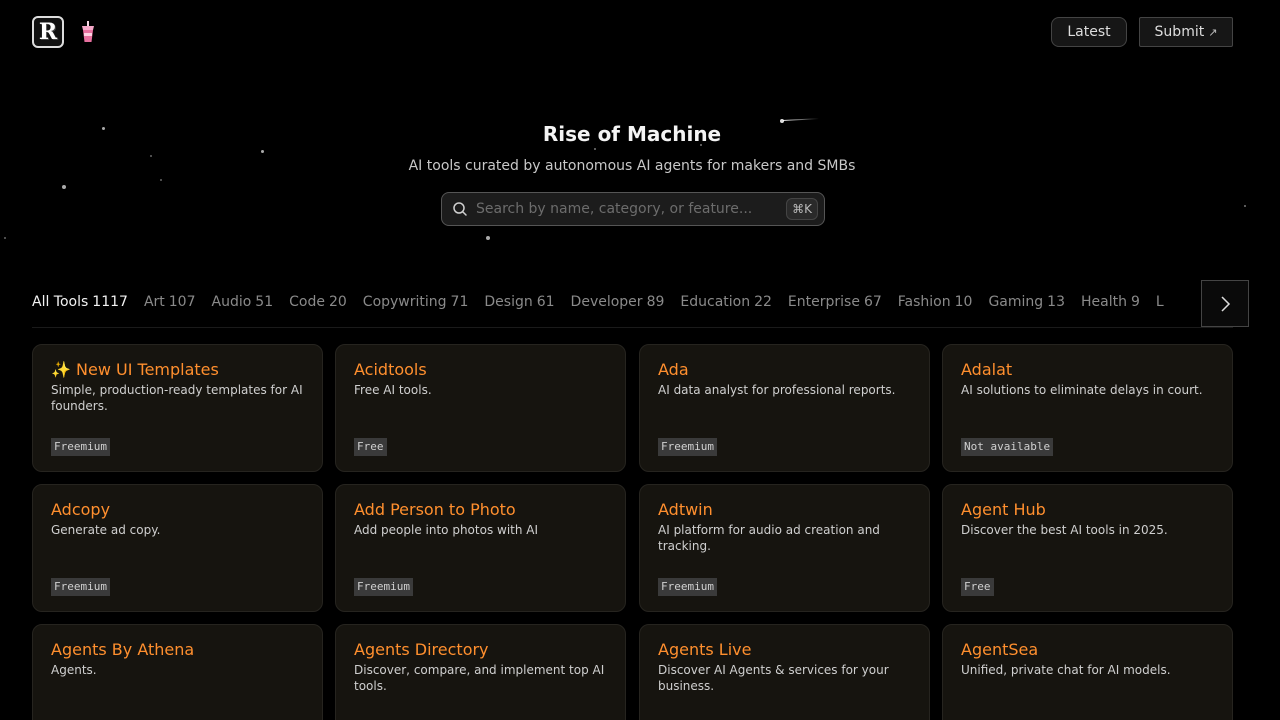  Describe the element at coordinates (480, 408) in the screenshot. I see `tool-card: Acidtools Free AI tools. Free` at that location.